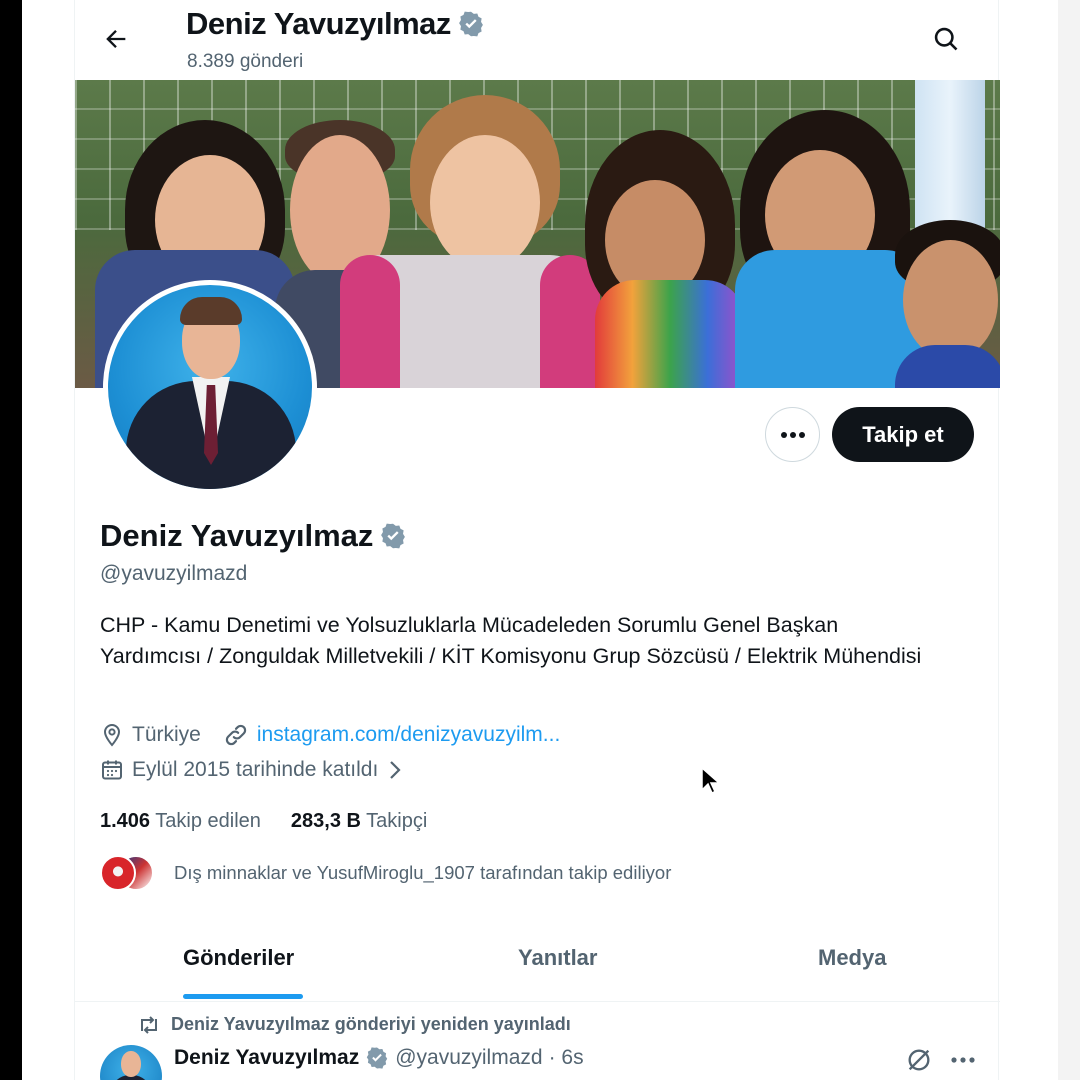 Image resolution: width=1080 pixels, height=1080 pixels. I want to click on post-author-avatar, so click(131, 1062).